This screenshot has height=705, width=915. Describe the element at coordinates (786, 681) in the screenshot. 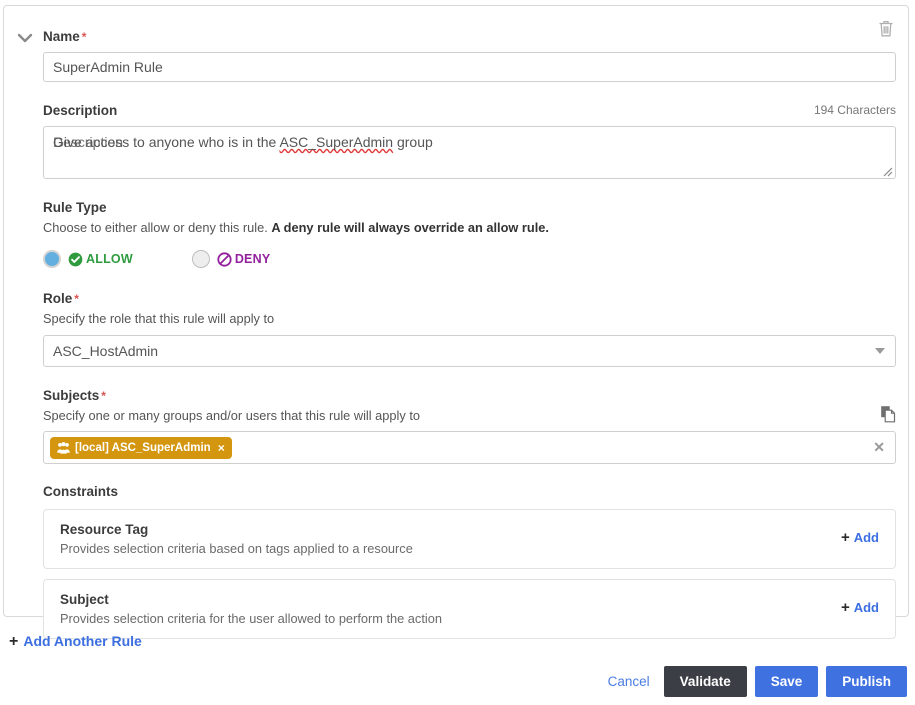

I see `save-button: Save` at that location.